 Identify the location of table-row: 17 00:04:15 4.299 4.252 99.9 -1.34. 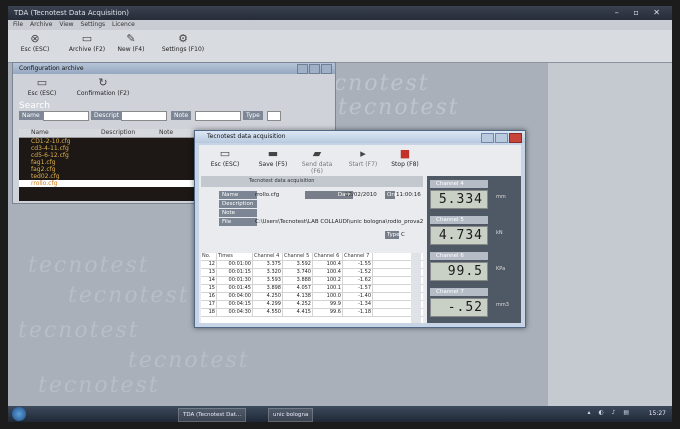
(312, 305).